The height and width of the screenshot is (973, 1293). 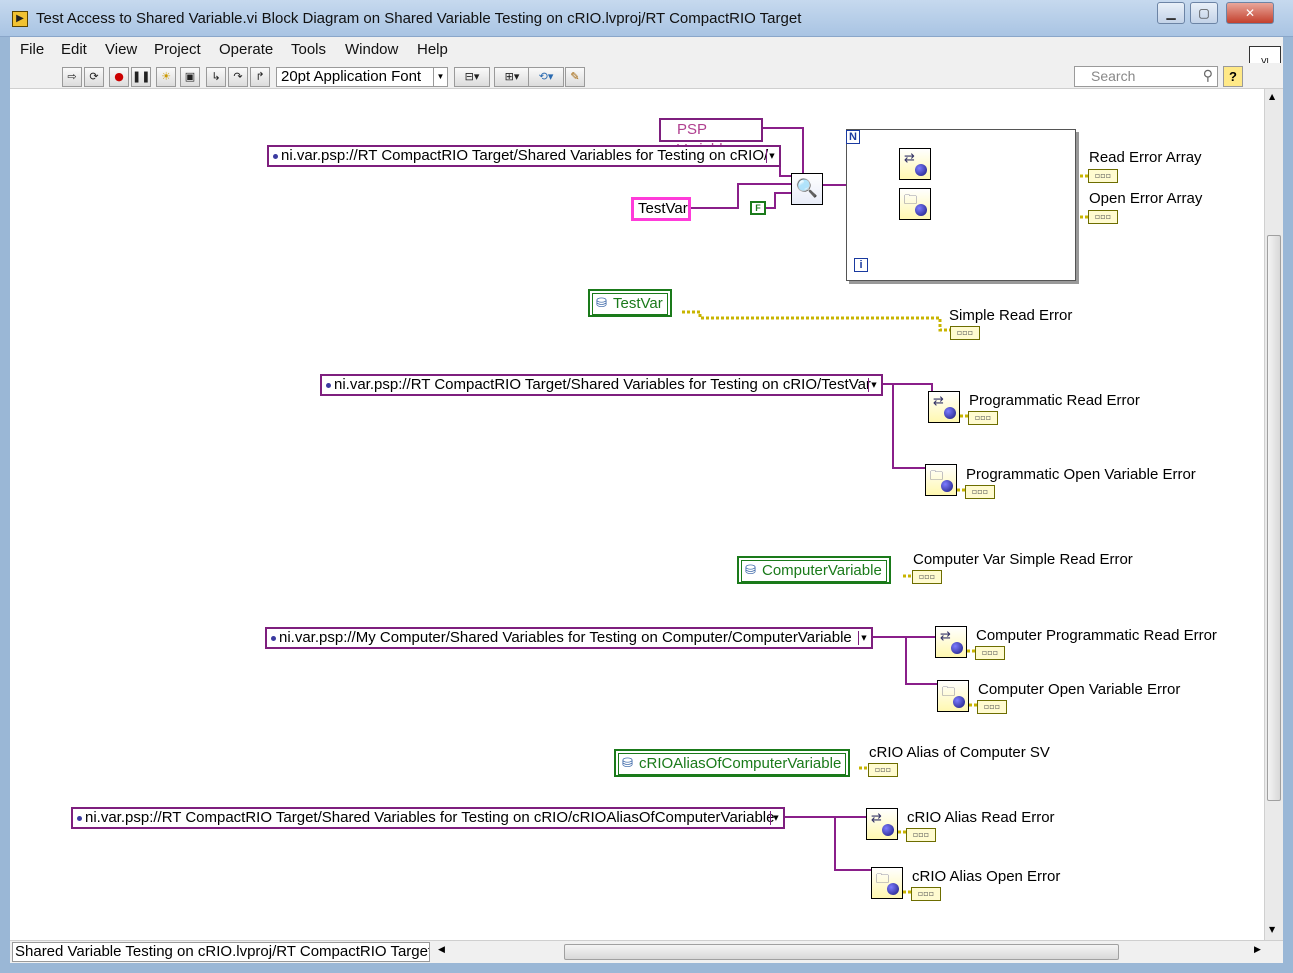 What do you see at coordinates (1011, 315) in the screenshot?
I see `simple-read-error-label: Simple Read Error` at bounding box center [1011, 315].